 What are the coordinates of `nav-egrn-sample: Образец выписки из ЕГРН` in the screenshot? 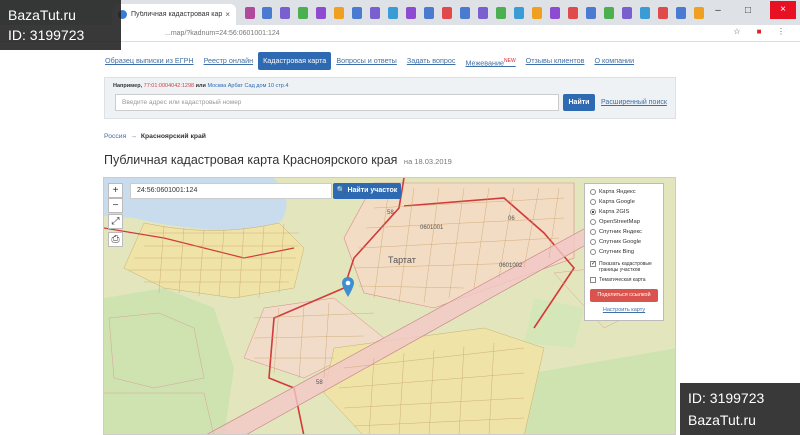 It's located at (149, 61).